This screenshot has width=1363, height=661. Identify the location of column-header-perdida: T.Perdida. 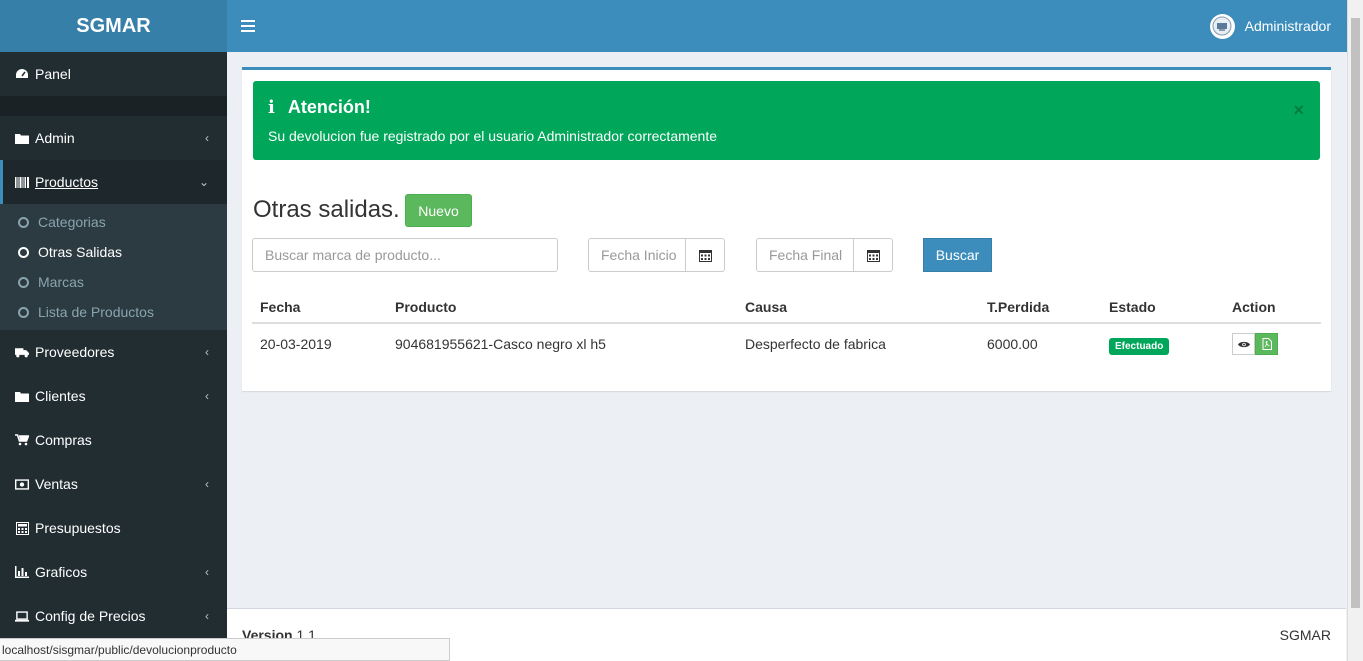
(1018, 307).